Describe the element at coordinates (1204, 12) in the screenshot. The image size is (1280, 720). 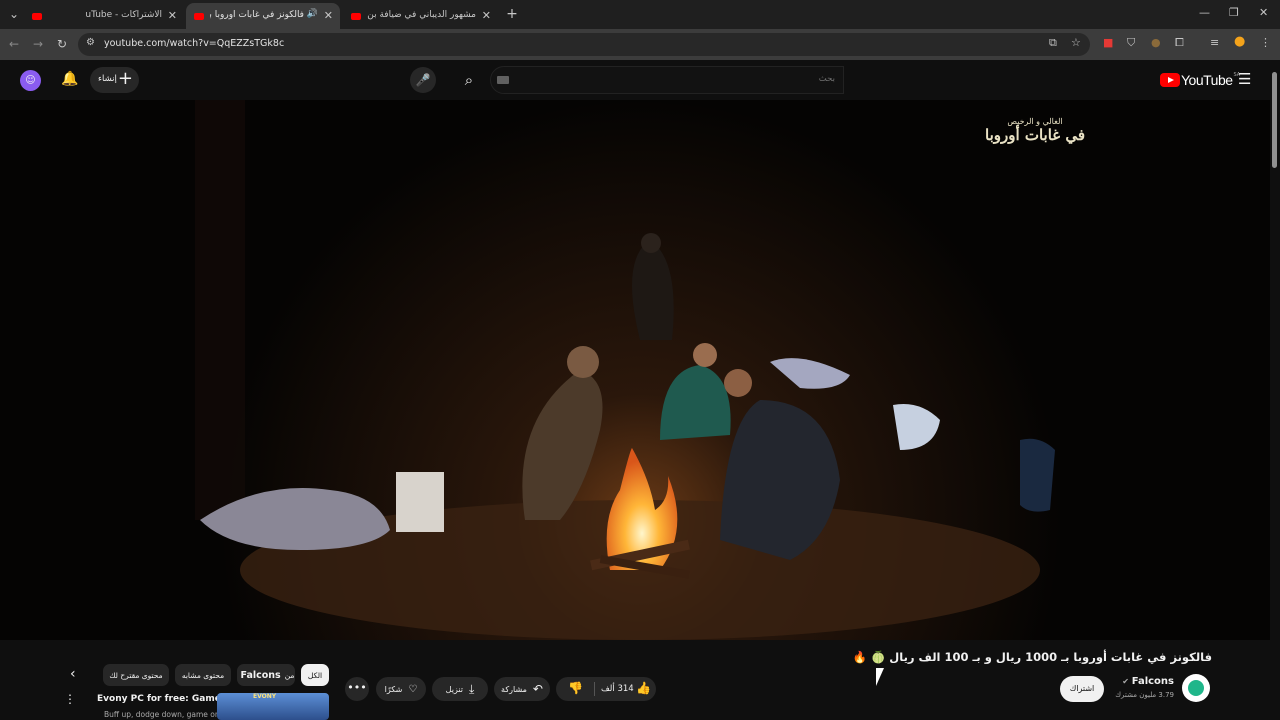
I see `minimize-window-icon: —` at that location.